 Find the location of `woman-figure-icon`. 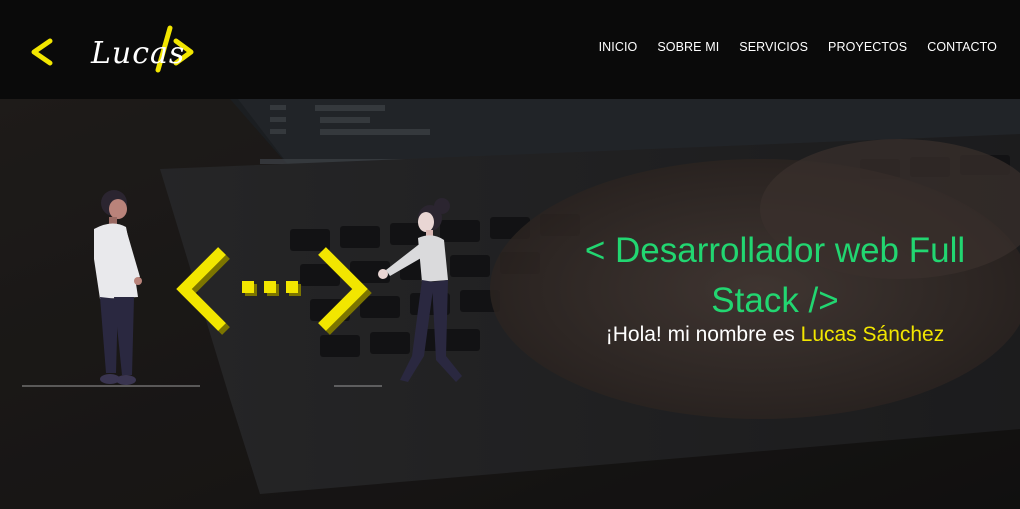

woman-figure-icon is located at coordinates (420, 290).